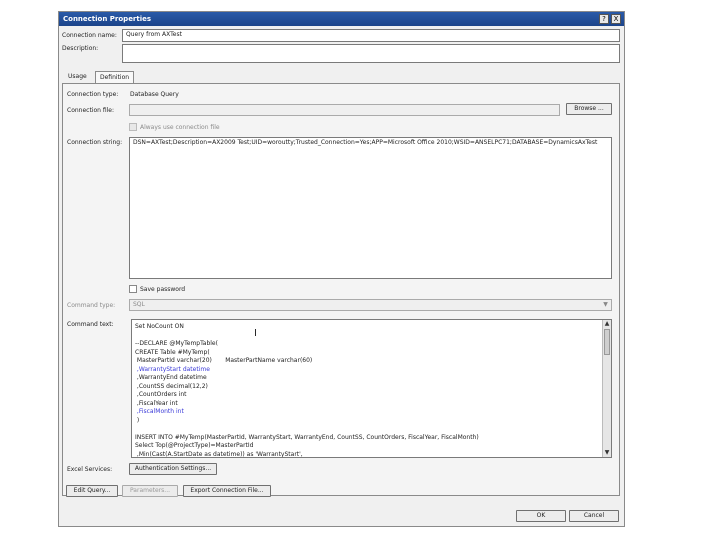 This screenshot has height=540, width=720. Describe the element at coordinates (616, 19) in the screenshot. I see `close-button: X` at that location.